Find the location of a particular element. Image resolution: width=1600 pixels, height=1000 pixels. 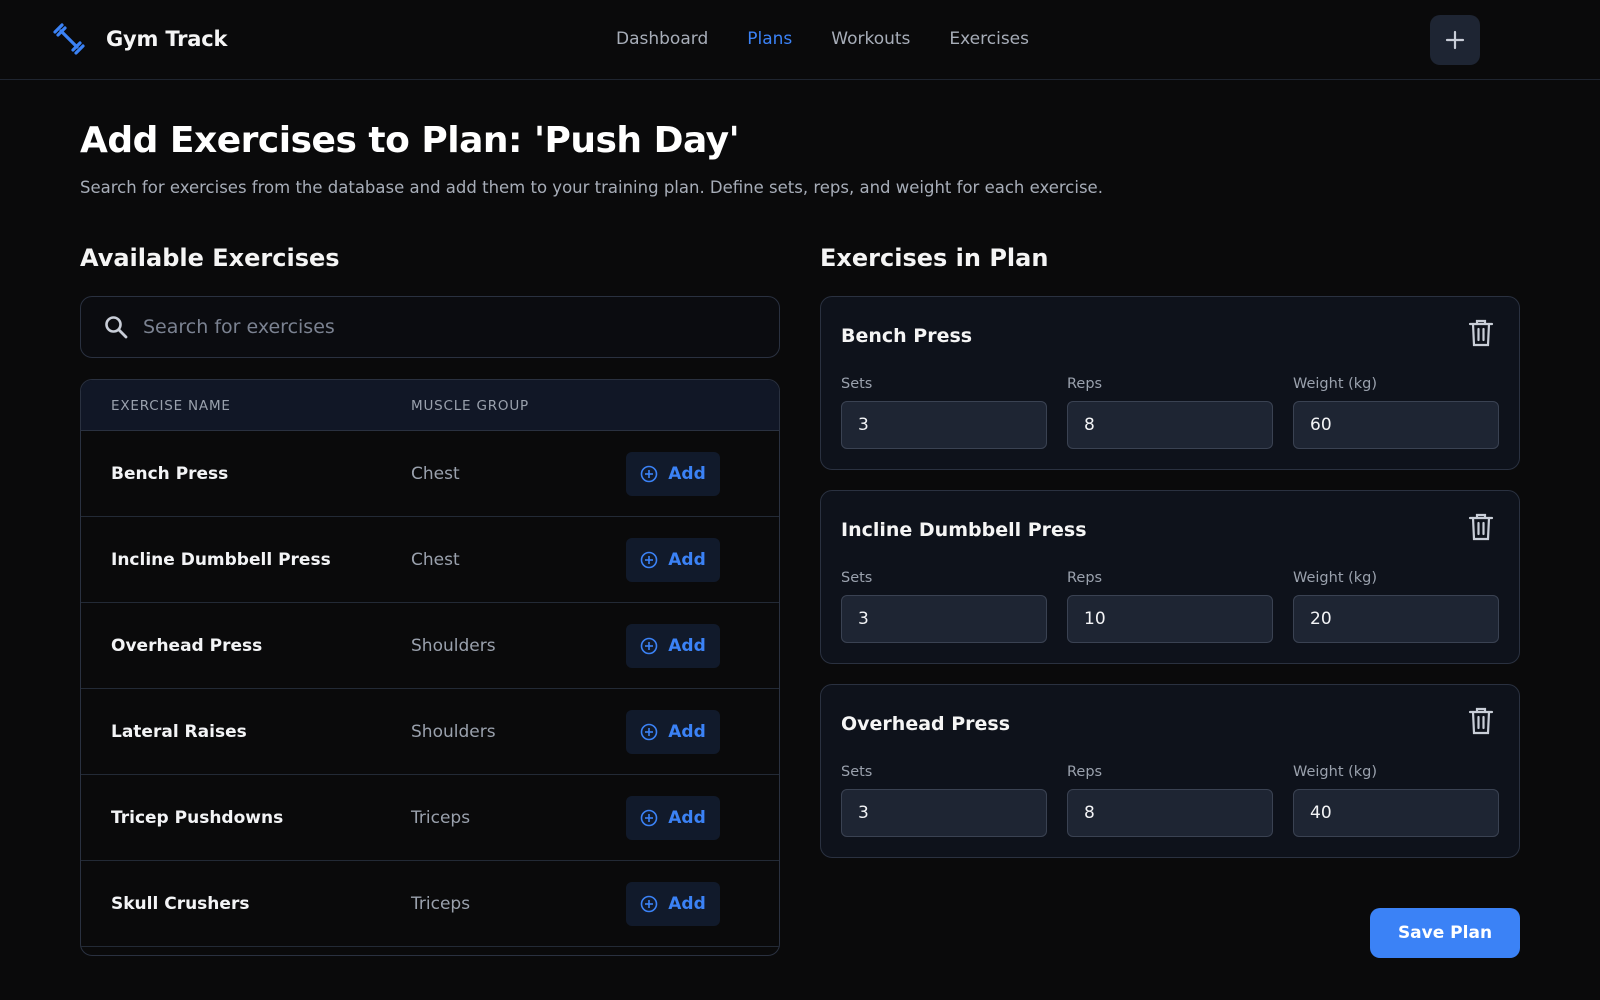

table-row: Incline Dumbbell Press Chest Add is located at coordinates (430, 560).